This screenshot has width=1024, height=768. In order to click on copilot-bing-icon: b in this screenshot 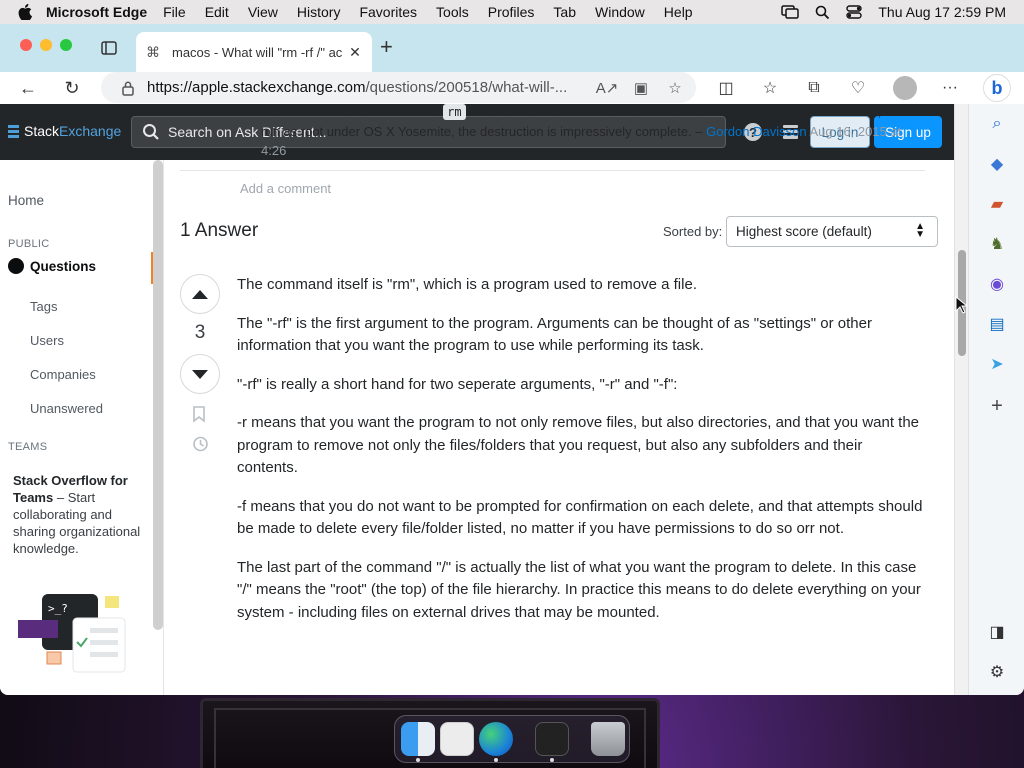, I will do `click(997, 88)`.